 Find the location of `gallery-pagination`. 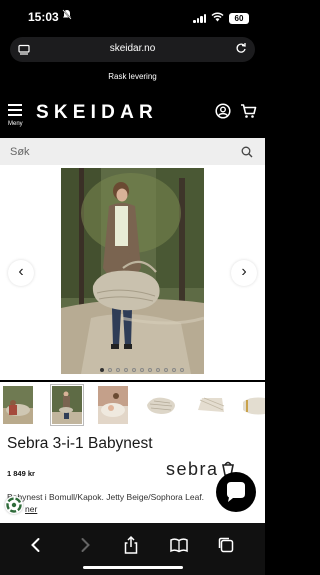

gallery-pagination is located at coordinates (142, 370).